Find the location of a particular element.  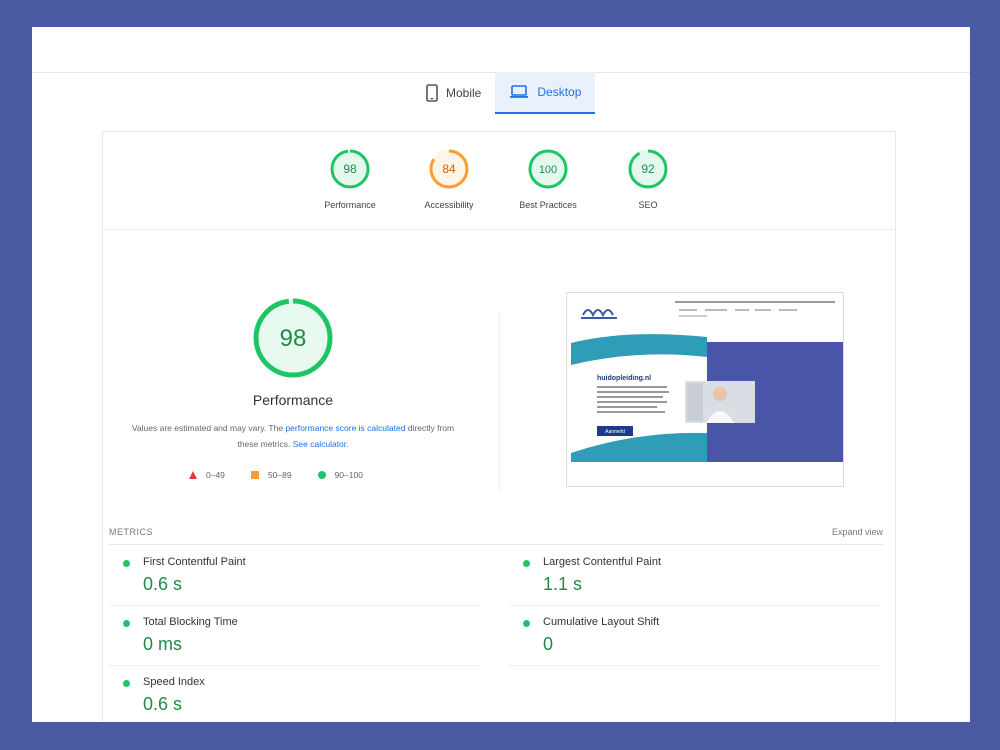

performance-score: 98 is located at coordinates (293, 338).